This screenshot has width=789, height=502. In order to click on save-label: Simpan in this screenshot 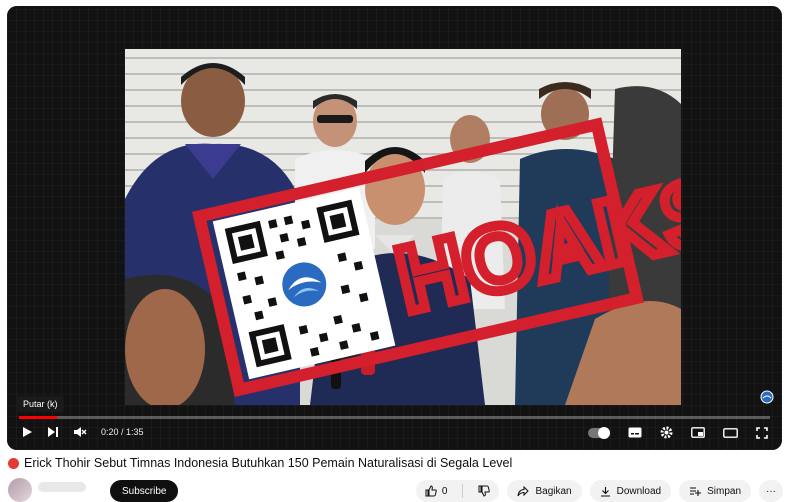, I will do `click(724, 491)`.